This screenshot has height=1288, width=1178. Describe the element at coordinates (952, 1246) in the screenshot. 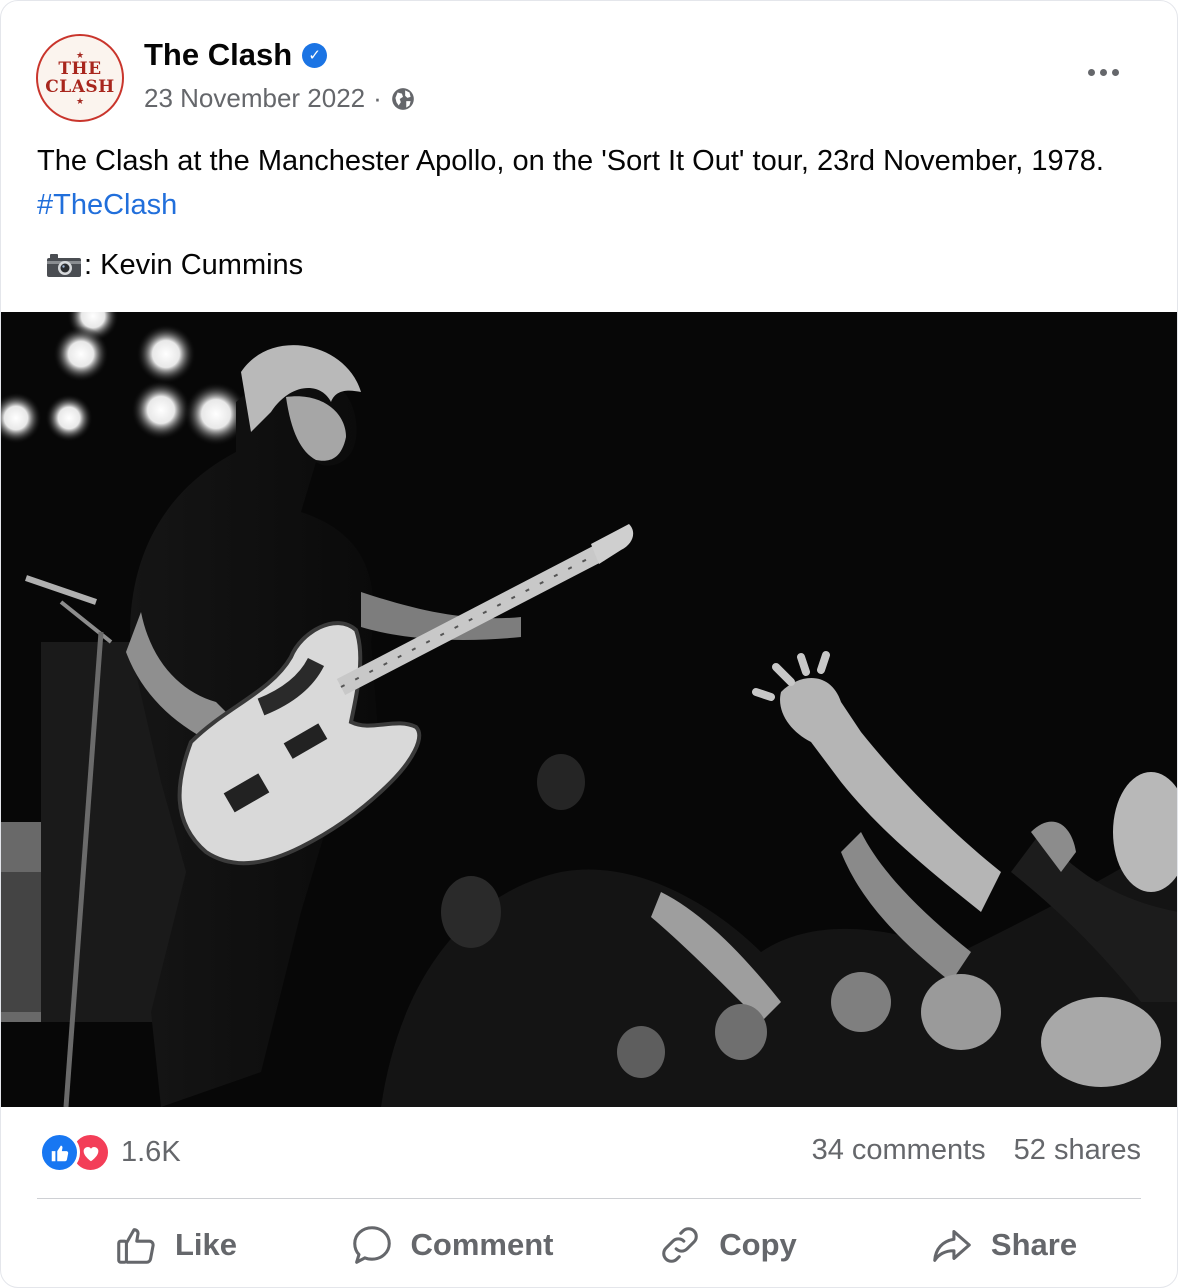

I see `share-arrow-icon` at that location.